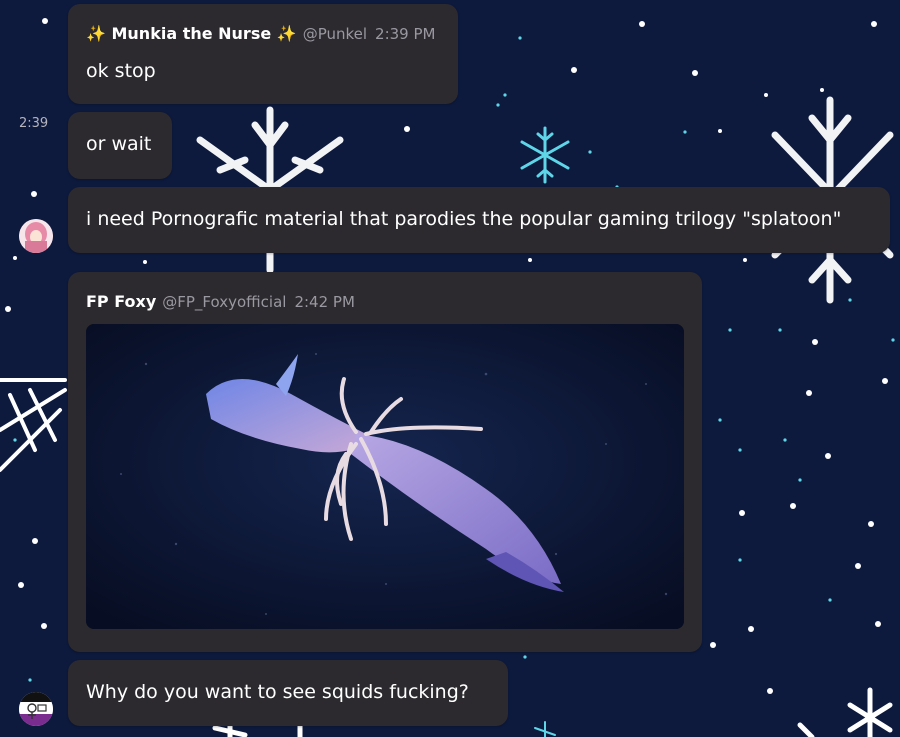 The width and height of the screenshot is (900, 737). I want to click on message-header: FP Foxy @FP_Foxyofficial 2:42 PM, so click(220, 301).